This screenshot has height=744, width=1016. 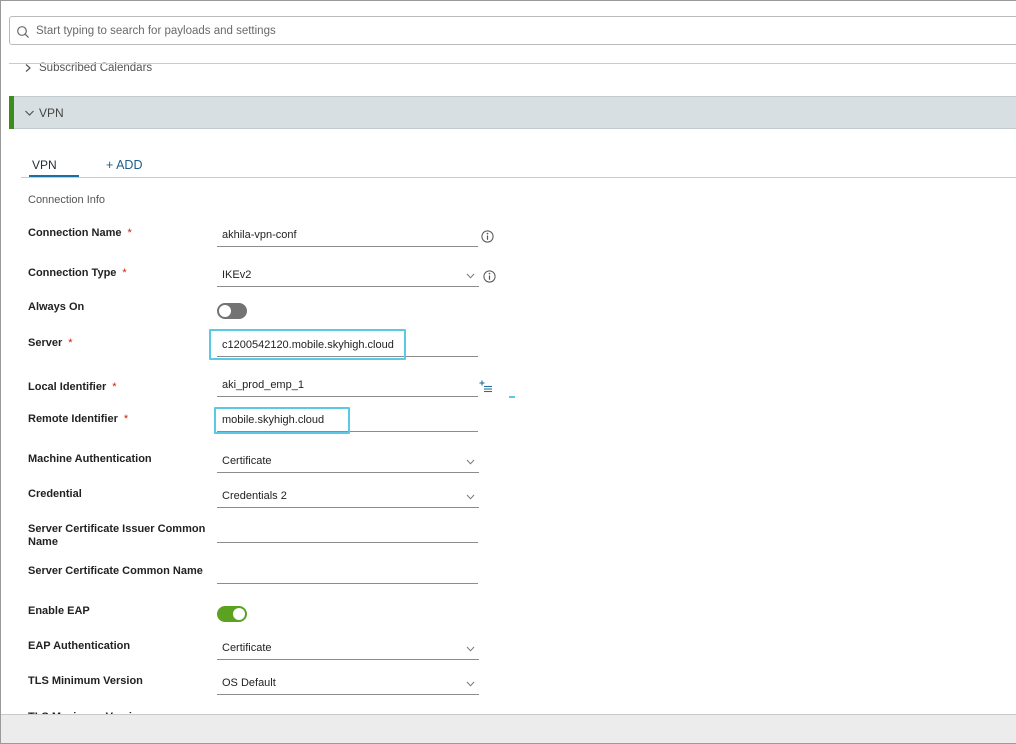 What do you see at coordinates (59, 611) in the screenshot?
I see `enable-eap-label: Enable EAP` at bounding box center [59, 611].